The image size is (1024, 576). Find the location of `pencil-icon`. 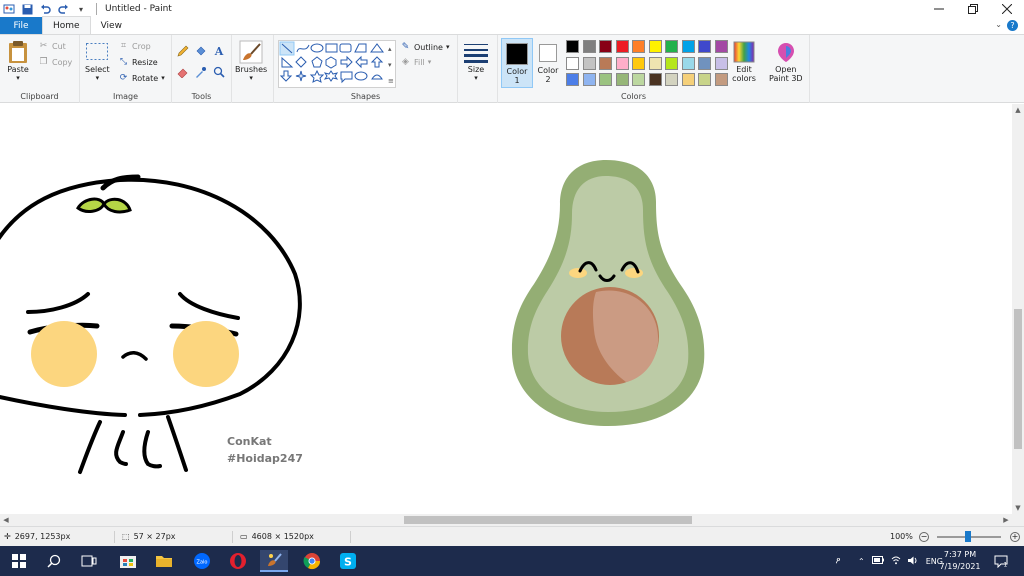

pencil-icon is located at coordinates (183, 51).